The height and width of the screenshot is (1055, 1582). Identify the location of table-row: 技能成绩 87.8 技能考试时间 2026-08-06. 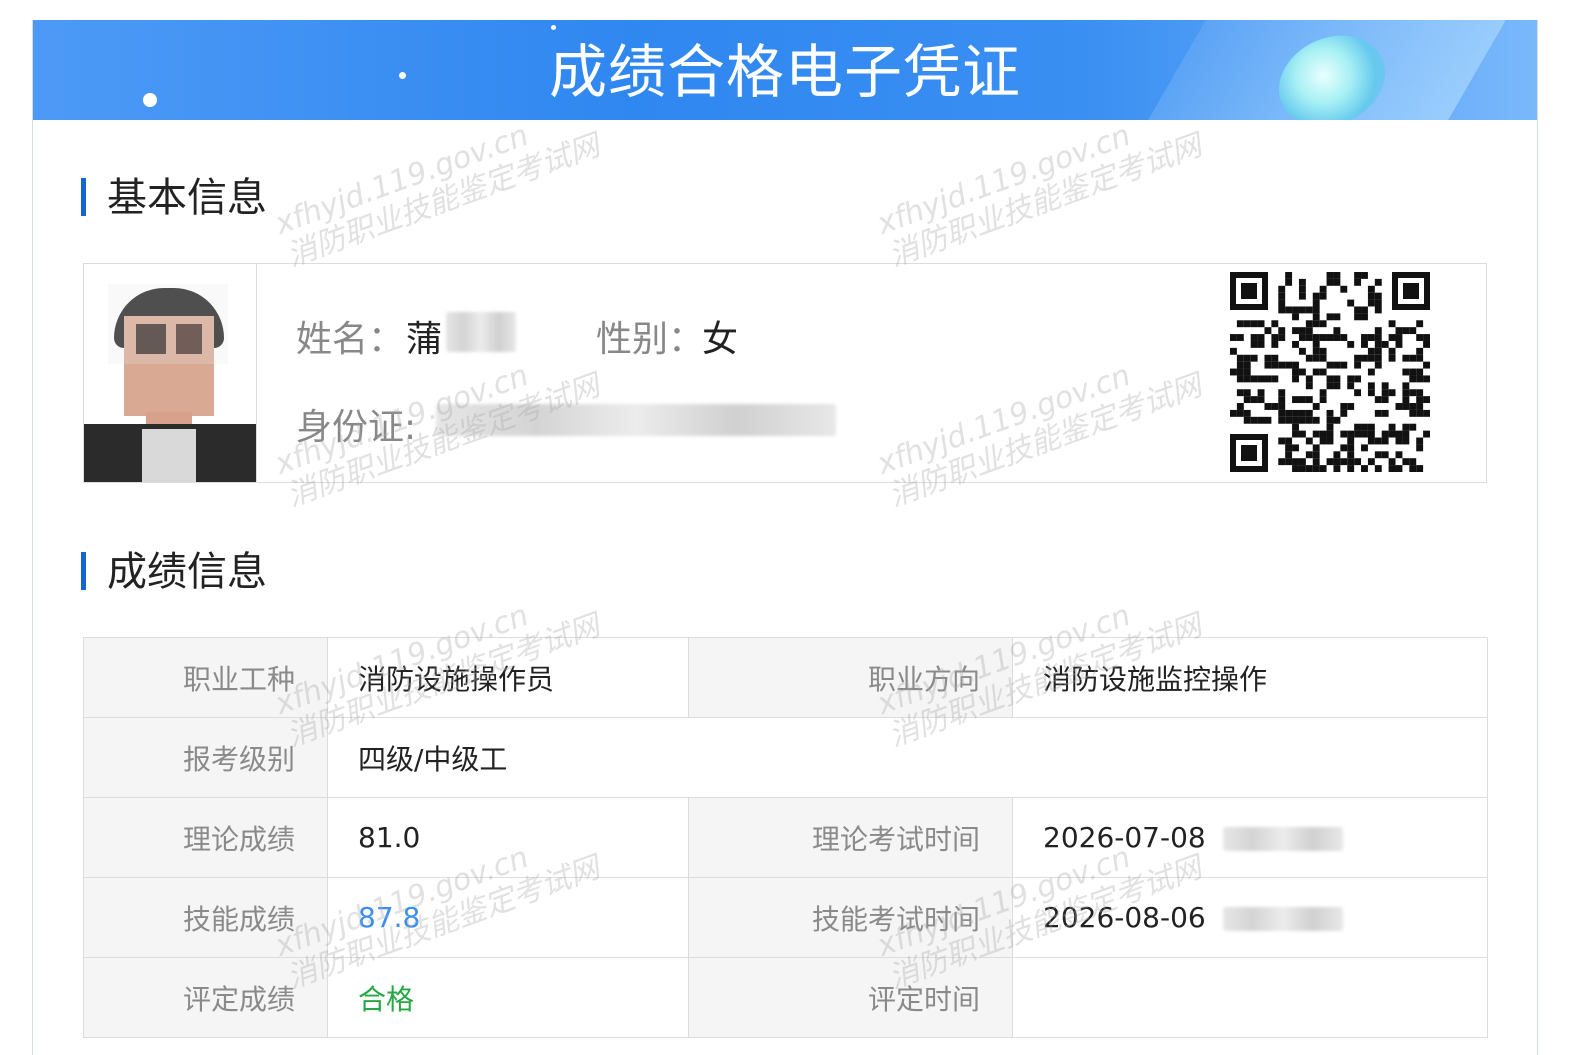
(785, 917).